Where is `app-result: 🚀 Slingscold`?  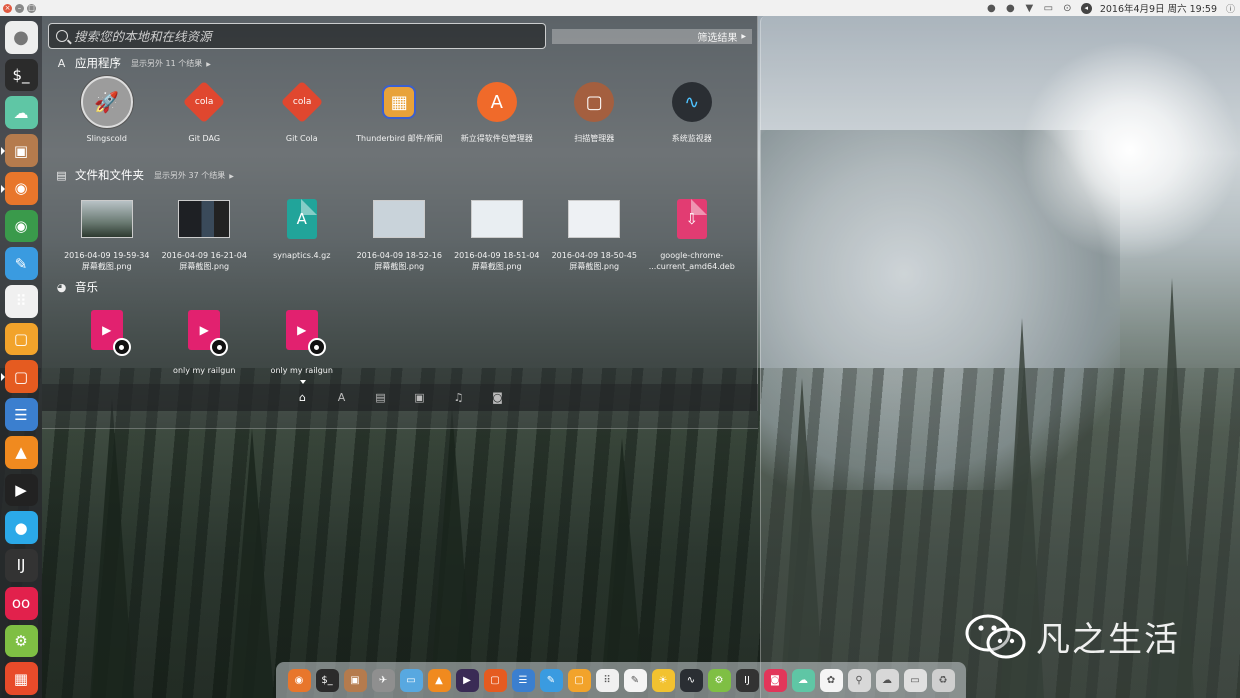 app-result: 🚀 Slingscold is located at coordinates (107, 110).